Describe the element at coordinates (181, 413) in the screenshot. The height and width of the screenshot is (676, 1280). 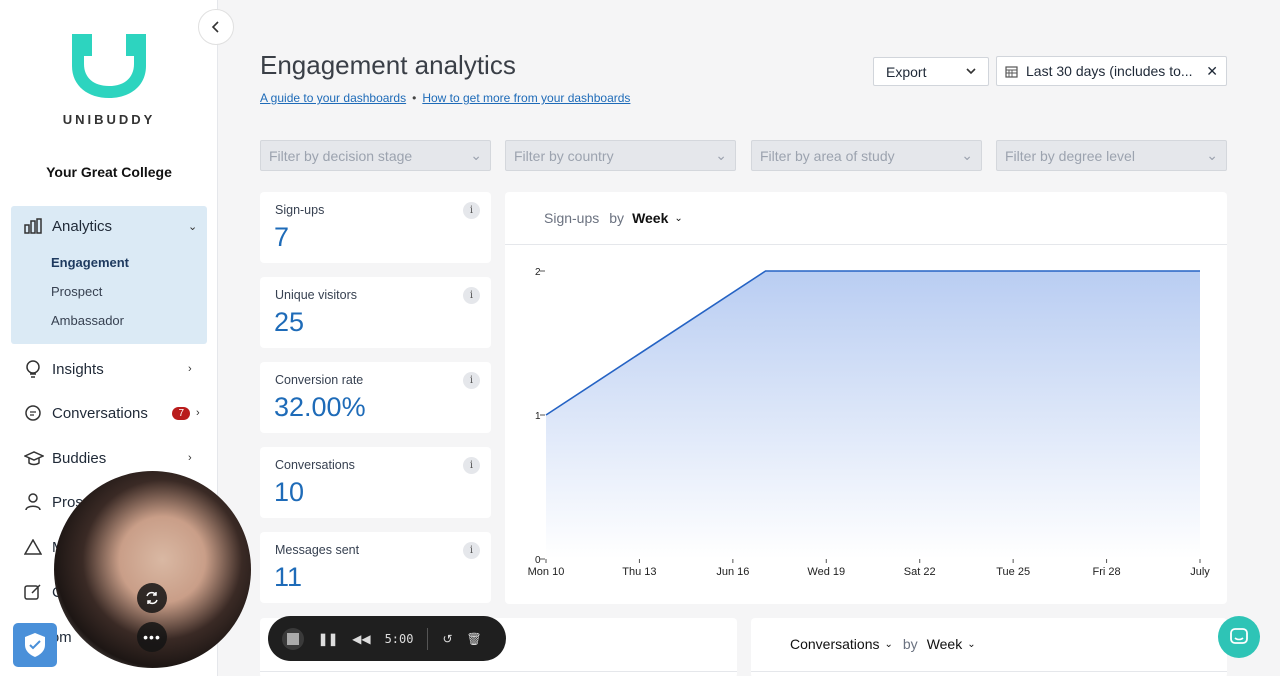
I see `unread-badge: 7` at that location.